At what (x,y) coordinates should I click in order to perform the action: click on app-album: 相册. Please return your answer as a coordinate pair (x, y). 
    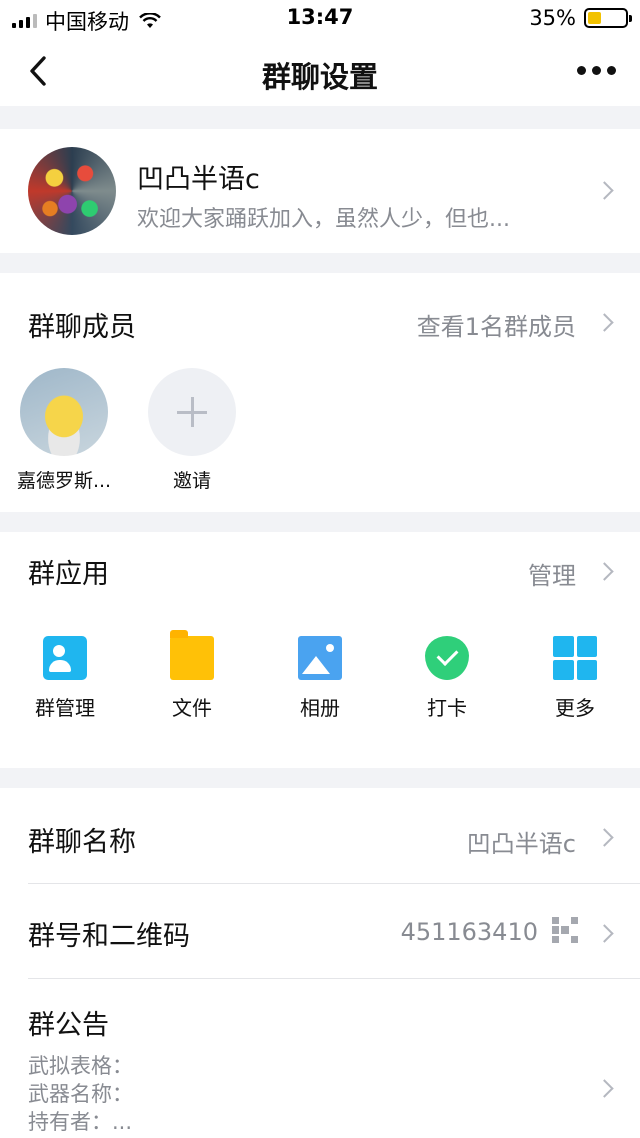
    Looking at the image, I should click on (320, 678).